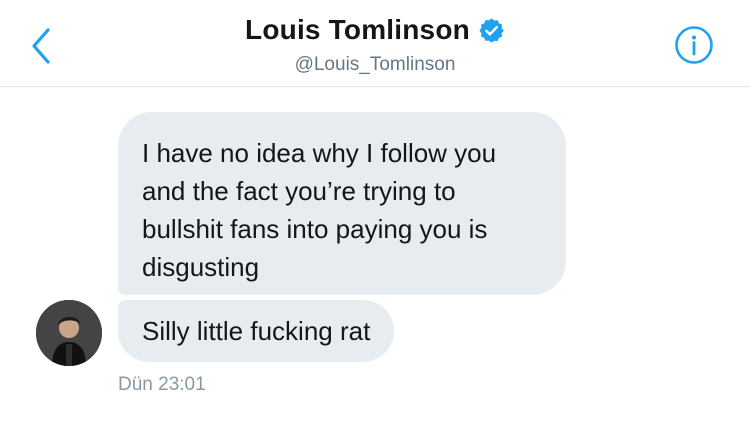  I want to click on avatar-icon, so click(69, 333).